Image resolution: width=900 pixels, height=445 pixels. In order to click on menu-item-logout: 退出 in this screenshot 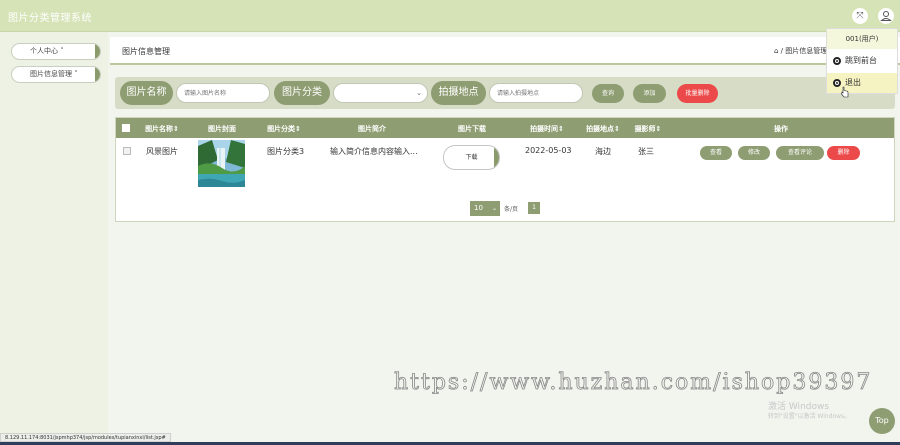, I will do `click(862, 83)`.